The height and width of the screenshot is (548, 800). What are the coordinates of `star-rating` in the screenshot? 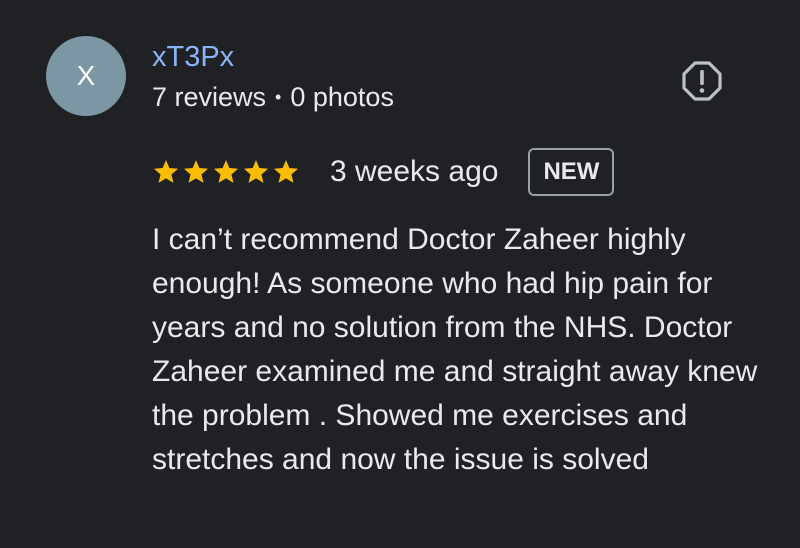 It's located at (226, 172).